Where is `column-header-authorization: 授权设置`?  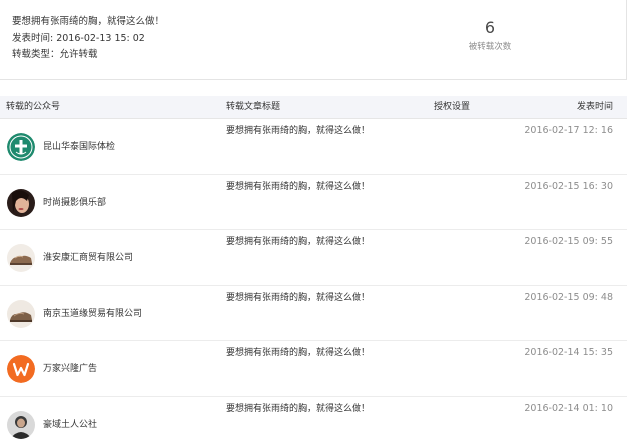 column-header-authorization: 授权设置 is located at coordinates (452, 107).